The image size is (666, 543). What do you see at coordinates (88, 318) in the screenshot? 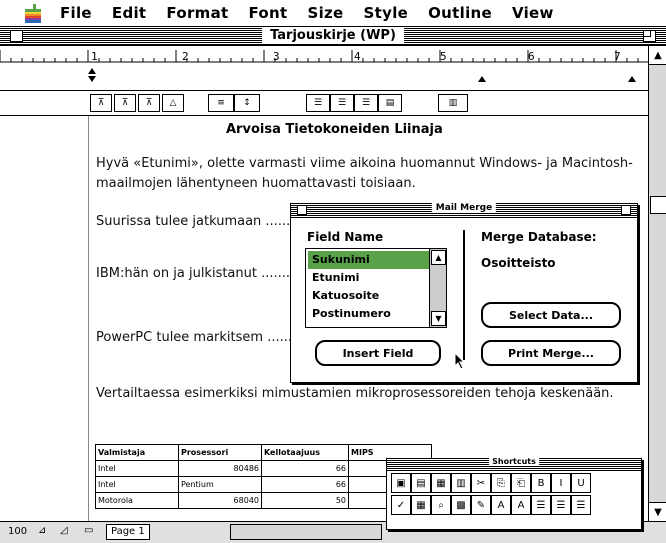
I see `page-margin-line` at bounding box center [88, 318].